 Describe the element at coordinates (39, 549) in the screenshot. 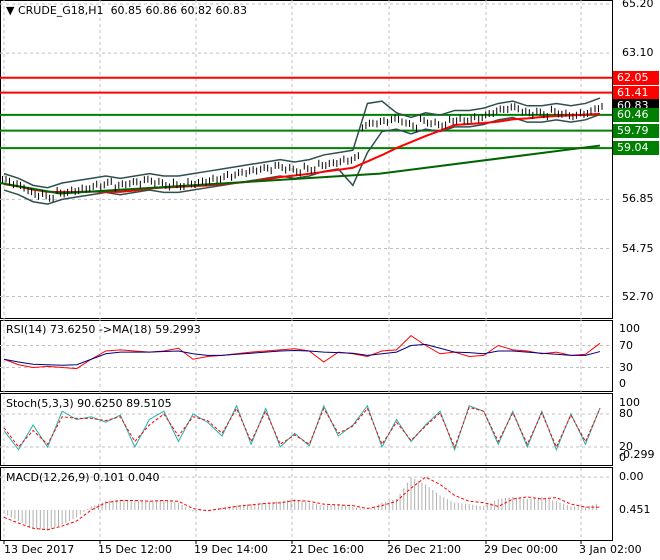

I see `time-label: 13 Dec 2017` at that location.